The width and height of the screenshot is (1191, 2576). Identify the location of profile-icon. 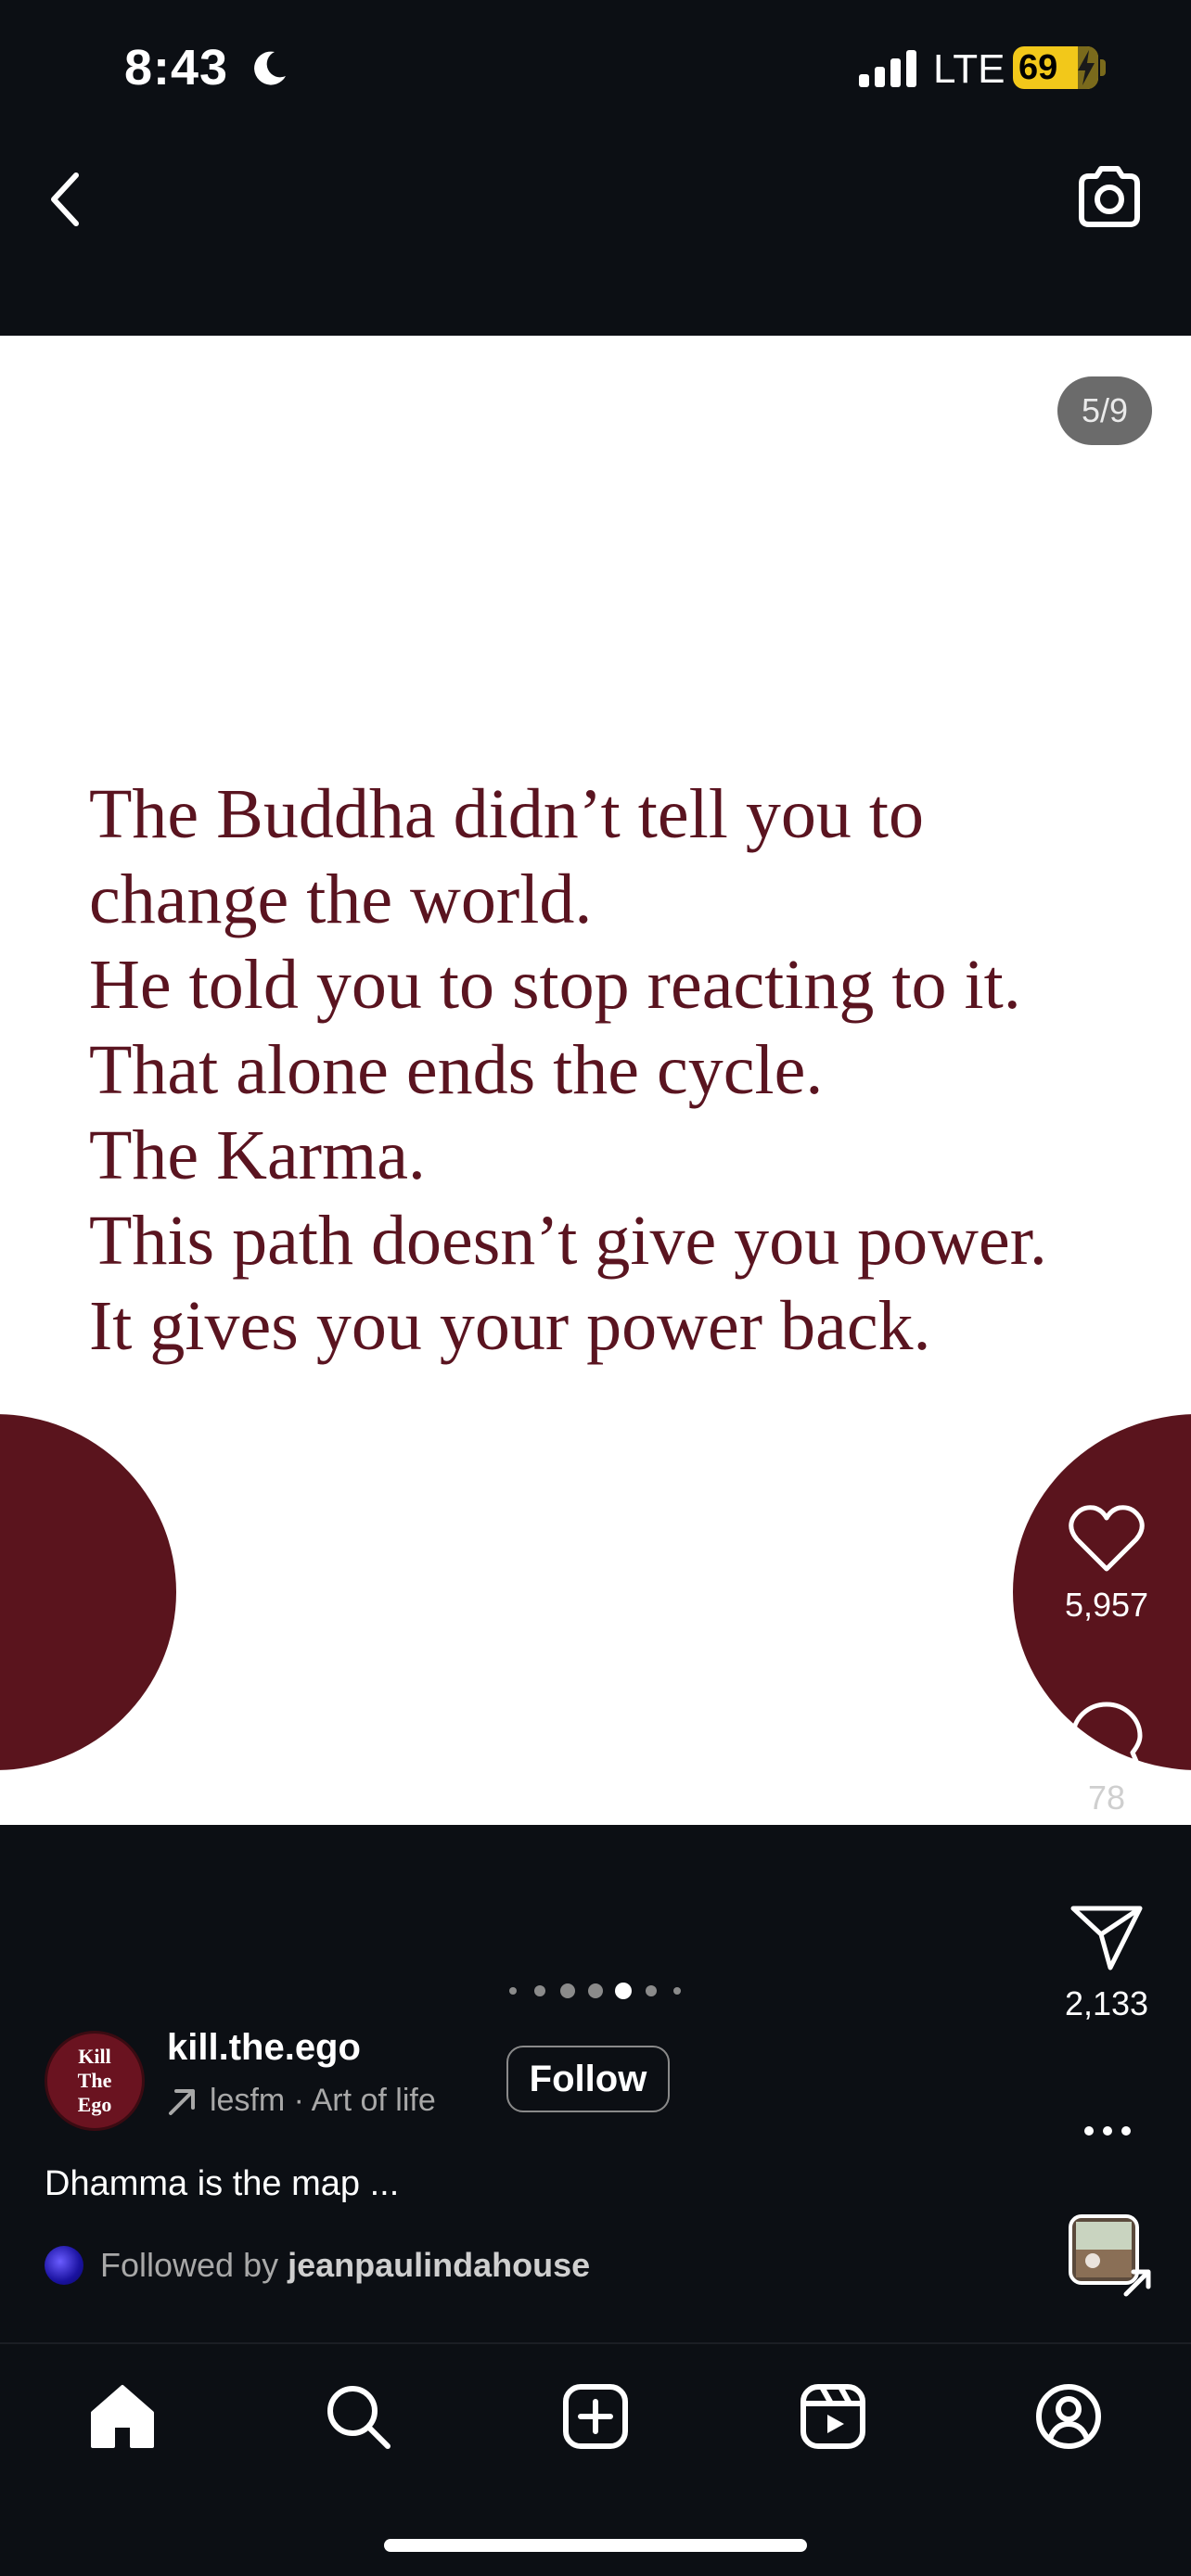
(1068, 2417).